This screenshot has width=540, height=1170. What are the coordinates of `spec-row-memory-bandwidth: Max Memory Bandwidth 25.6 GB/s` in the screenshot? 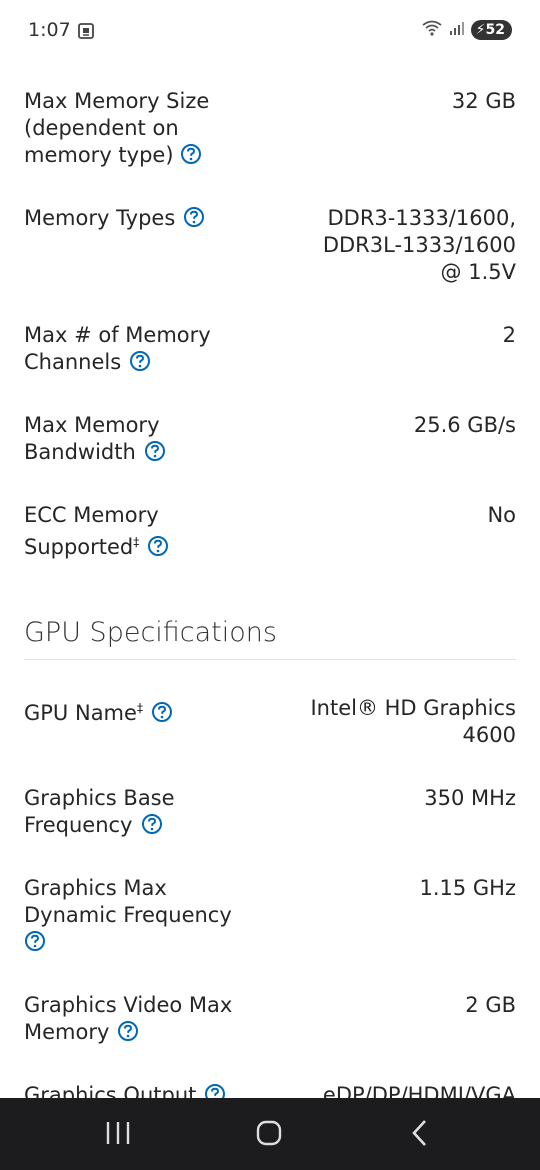 It's located at (270, 439).